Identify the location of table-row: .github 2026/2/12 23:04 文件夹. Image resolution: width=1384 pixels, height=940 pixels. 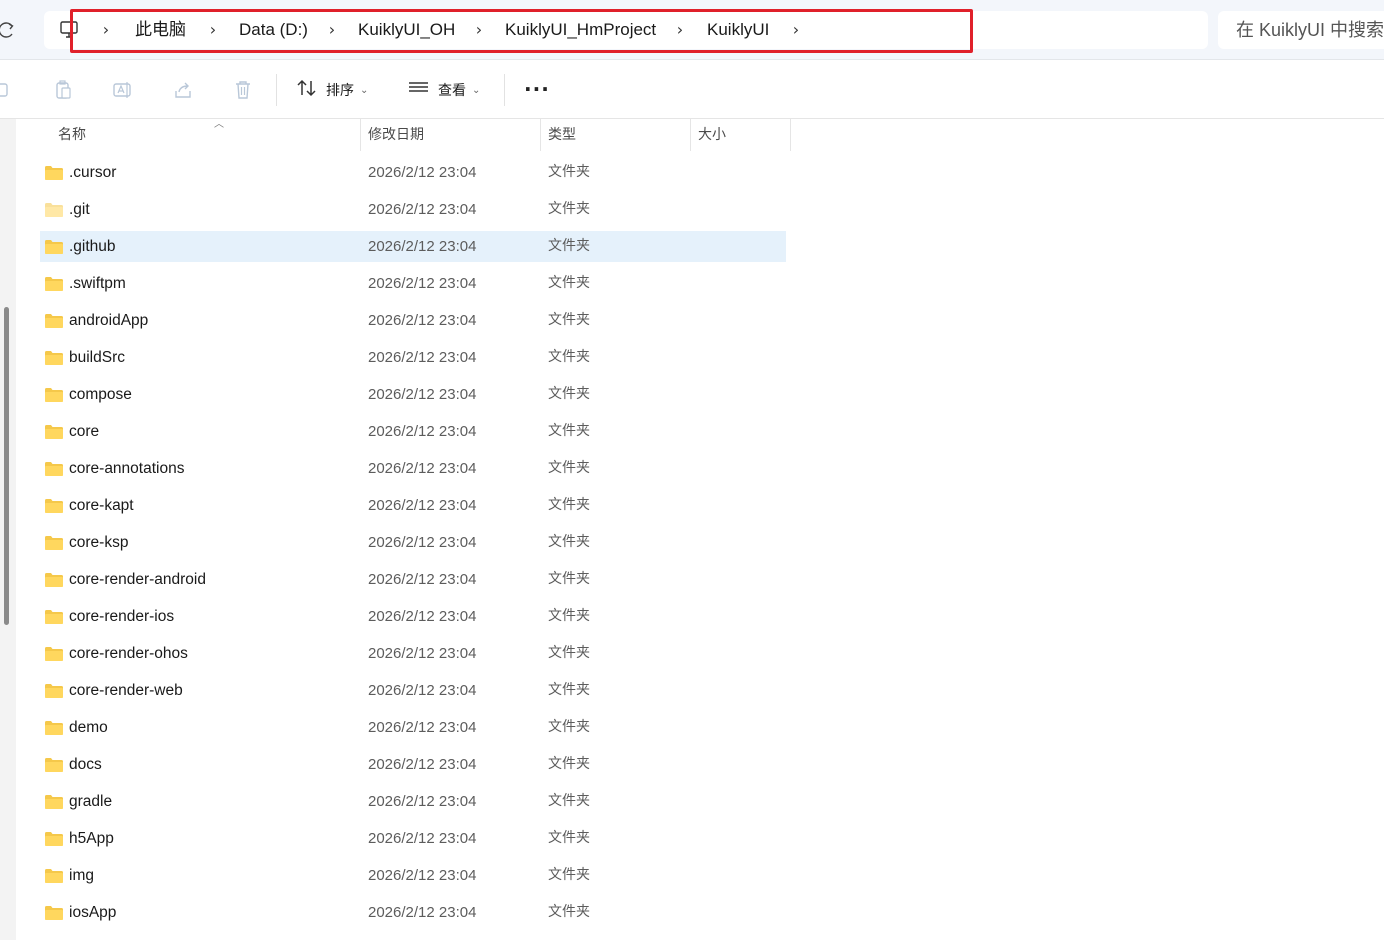
(413, 246).